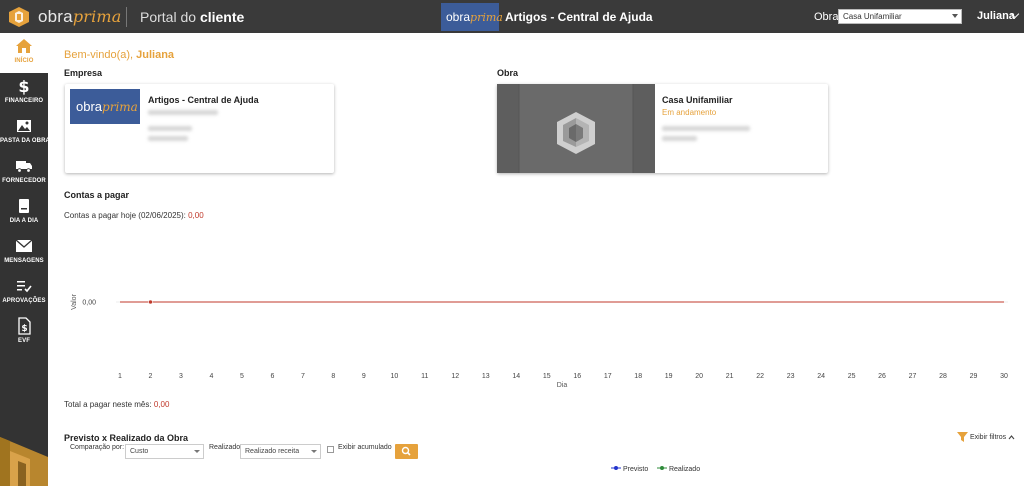  What do you see at coordinates (662, 468) in the screenshot?
I see `legend-realizado-marker-icon` at bounding box center [662, 468].